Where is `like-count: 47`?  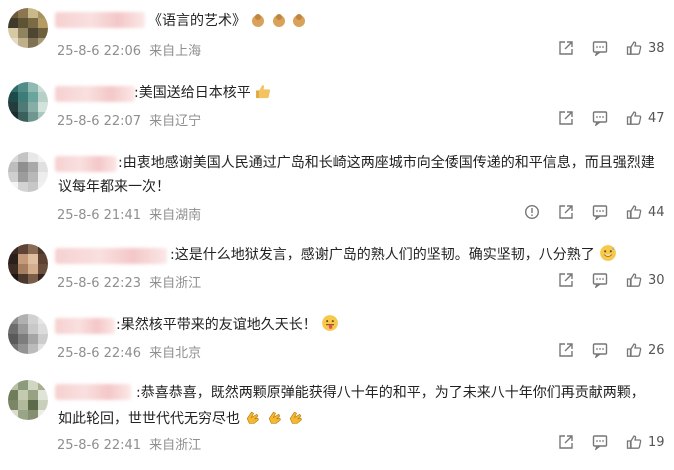
like-count: 47 is located at coordinates (656, 118).